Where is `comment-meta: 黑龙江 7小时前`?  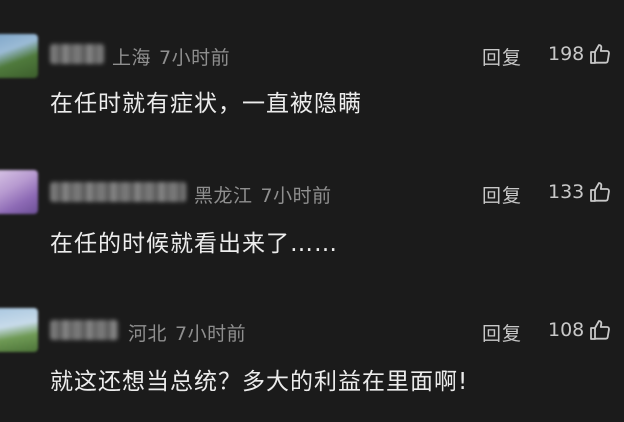
comment-meta: 黑龙江 7小时前 is located at coordinates (263, 194).